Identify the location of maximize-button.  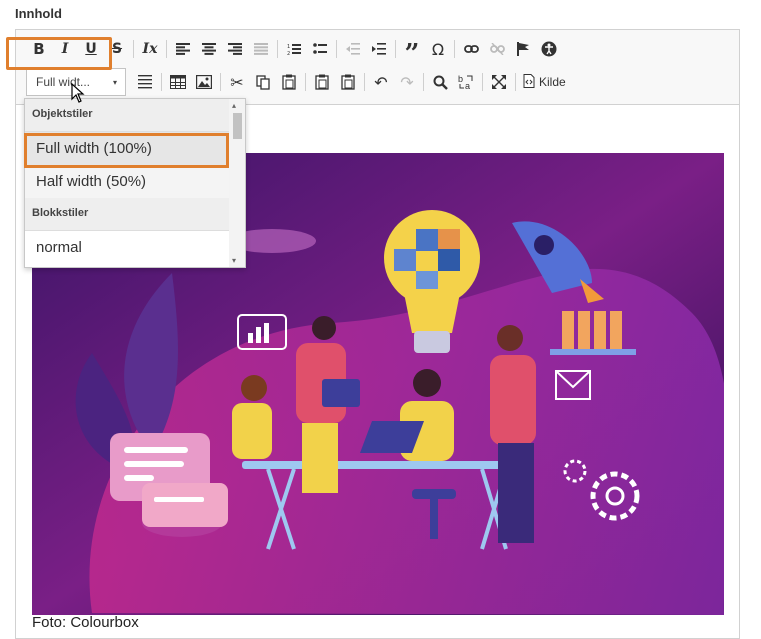
(499, 82).